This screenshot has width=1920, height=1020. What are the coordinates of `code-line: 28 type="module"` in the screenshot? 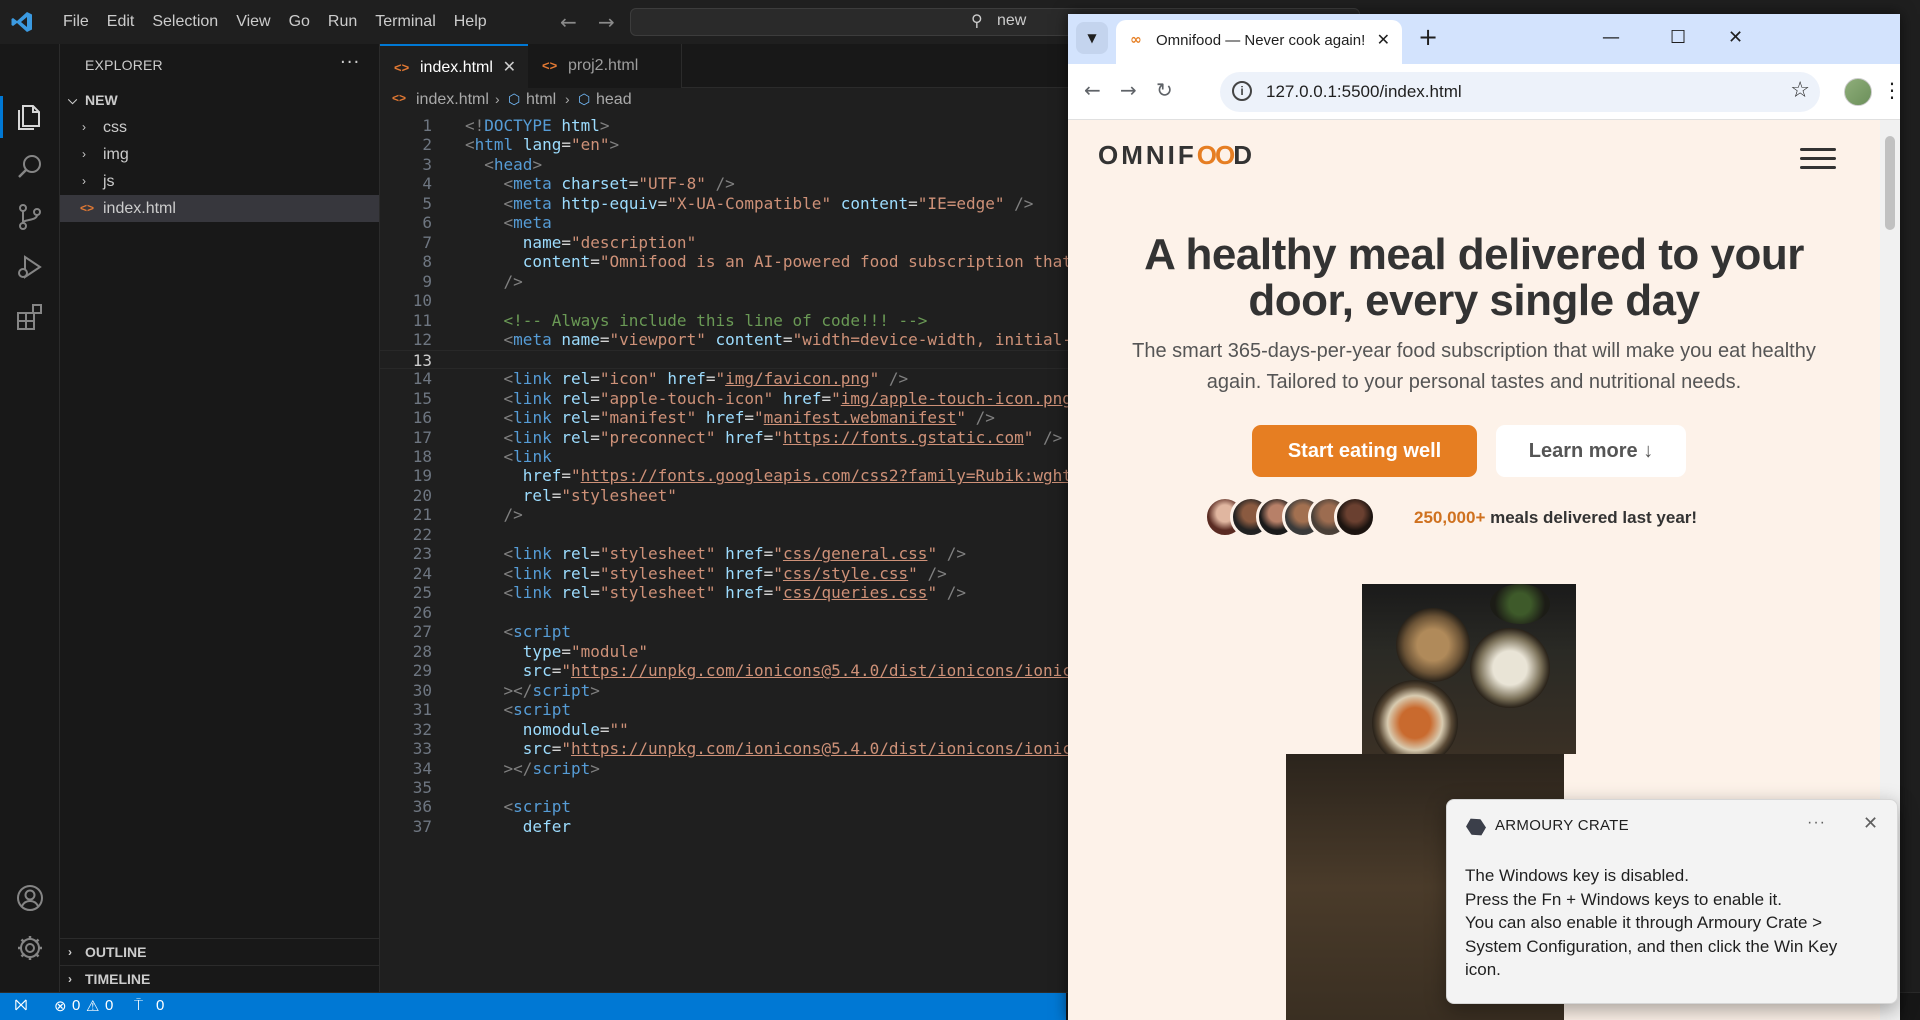 It's located at (730, 651).